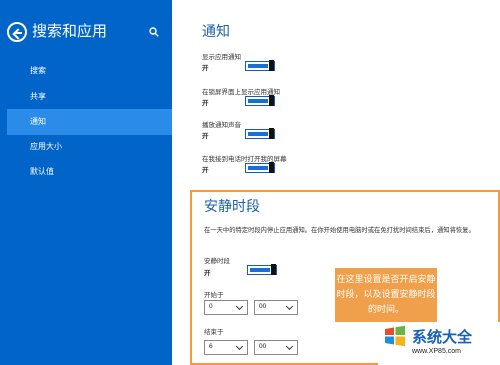 This screenshot has height=365, width=500. Describe the element at coordinates (260, 133) in the screenshot. I see `notification-sound-toggle` at that location.